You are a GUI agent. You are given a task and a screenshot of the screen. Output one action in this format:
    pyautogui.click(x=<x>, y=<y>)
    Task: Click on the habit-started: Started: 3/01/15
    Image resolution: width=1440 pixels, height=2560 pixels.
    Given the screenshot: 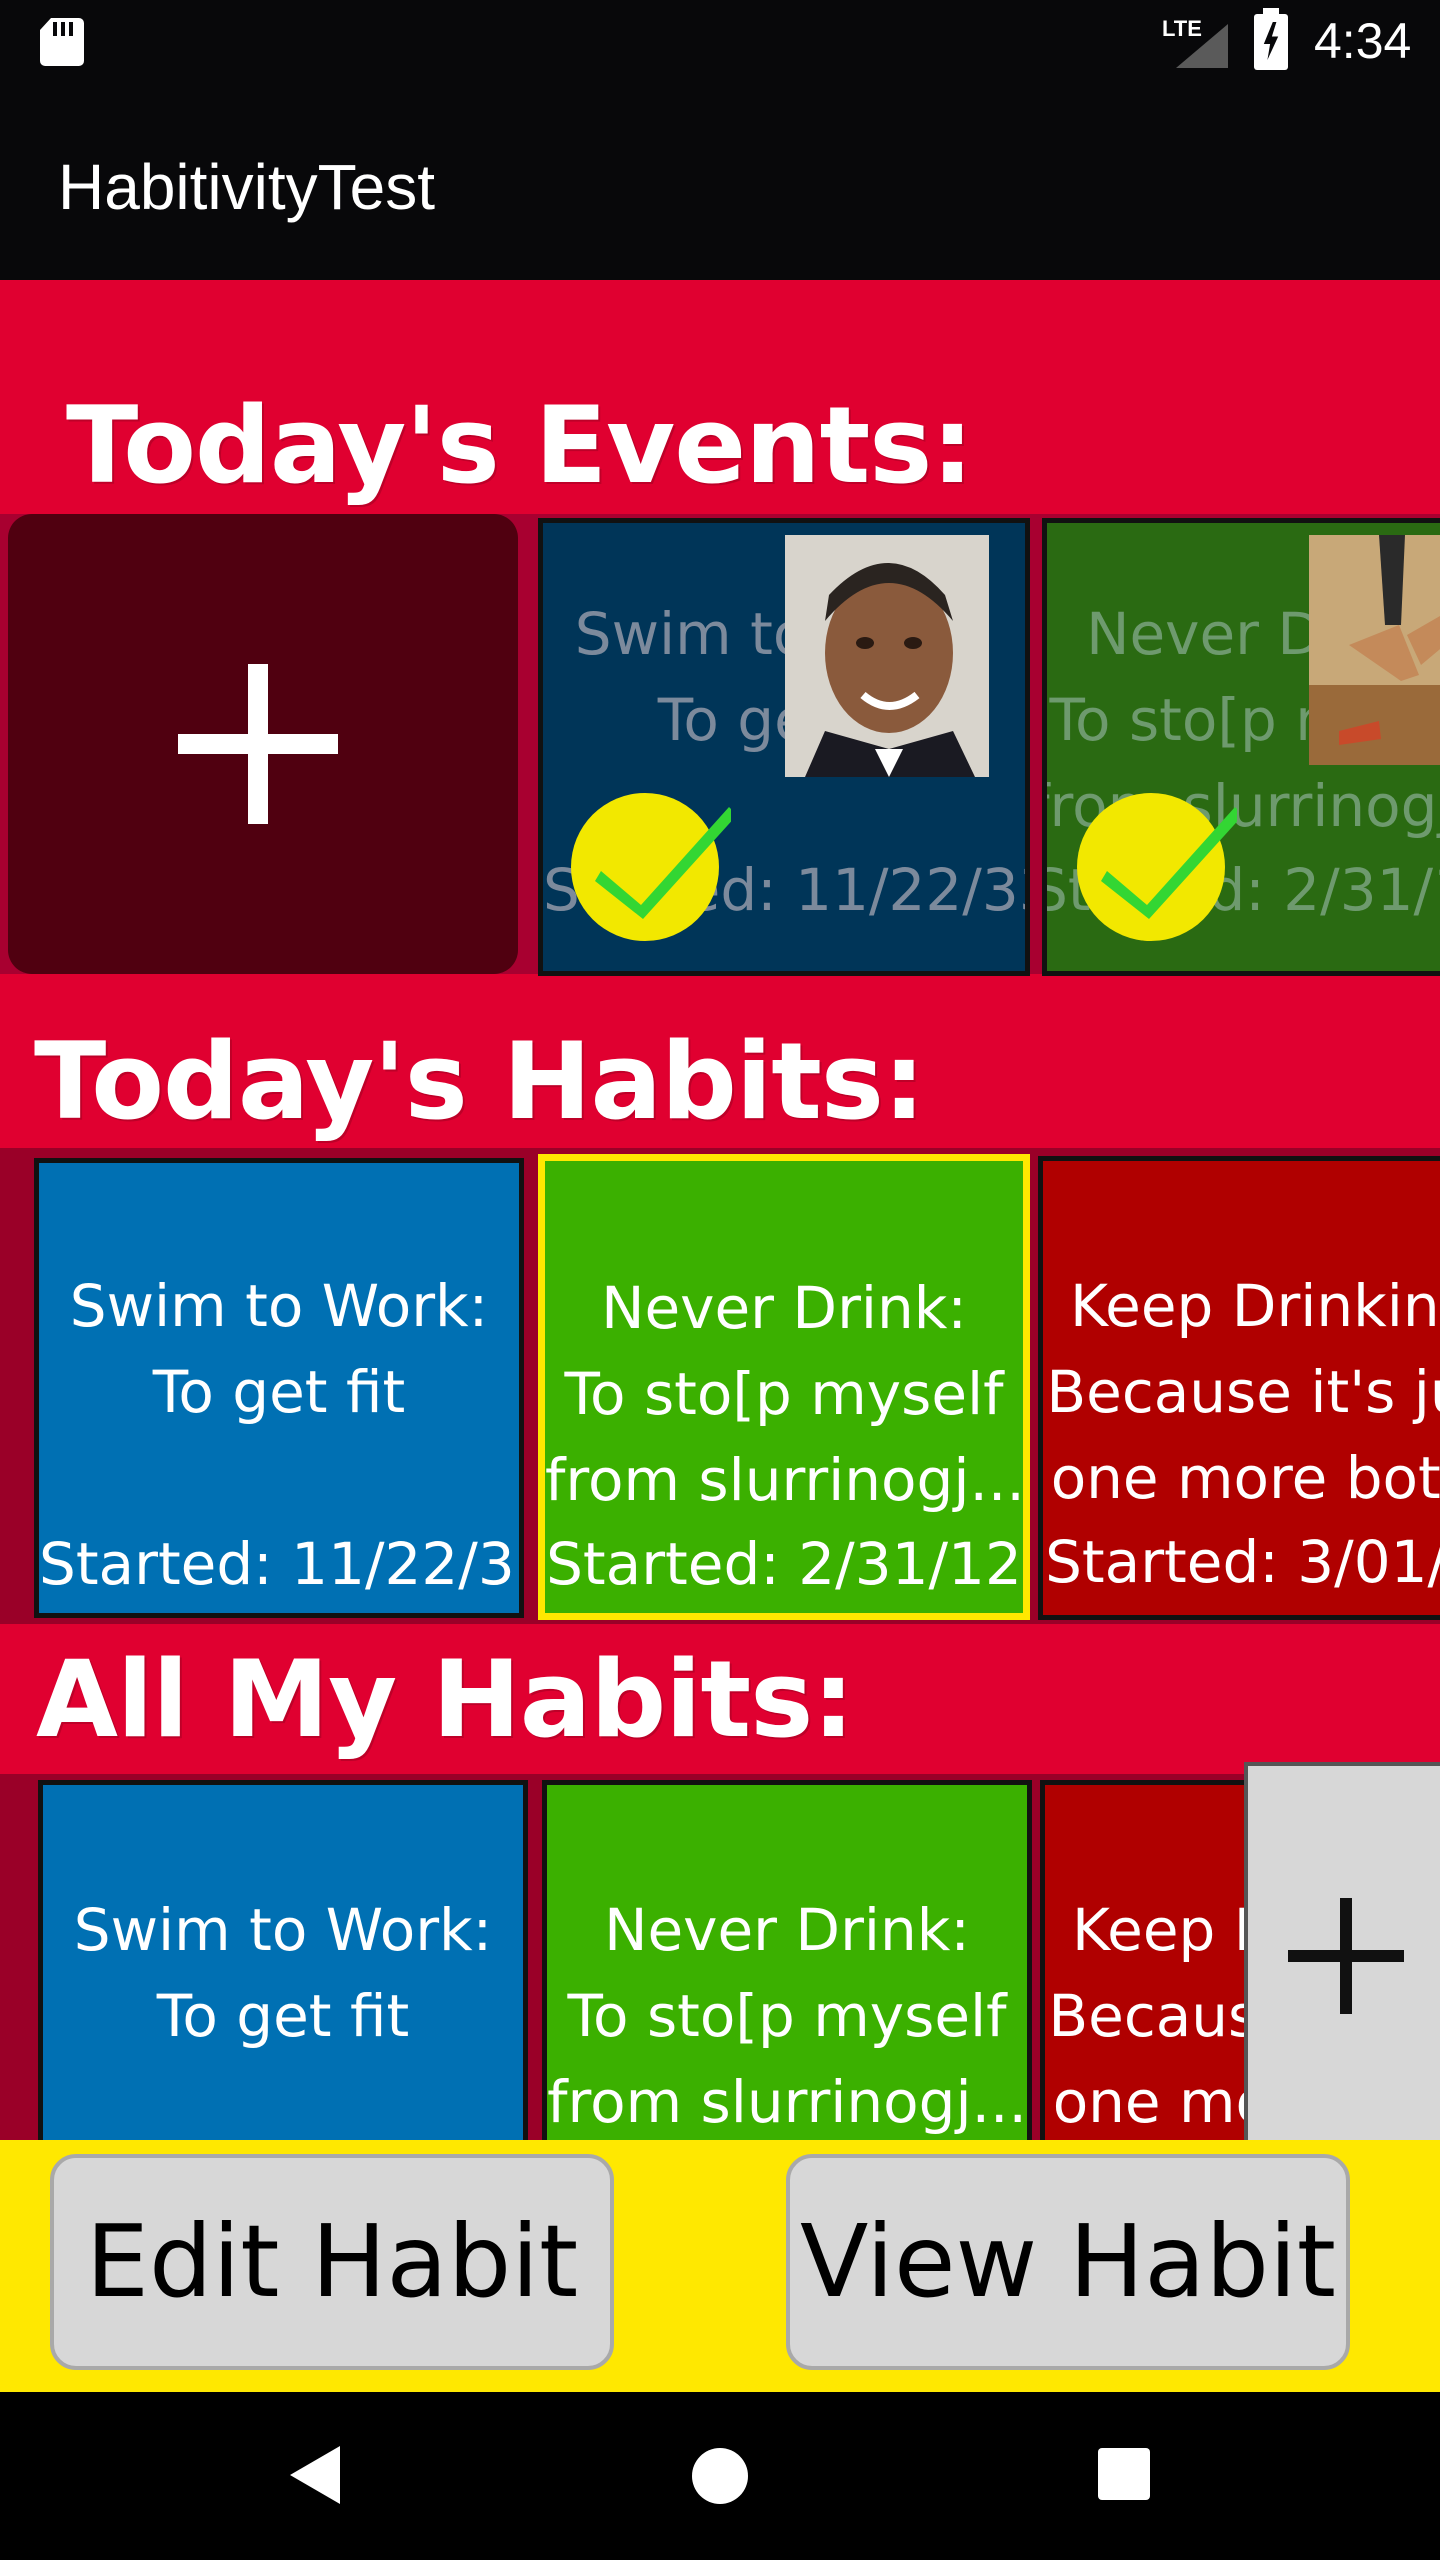 What is the action you would take?
    pyautogui.click(x=1242, y=1562)
    